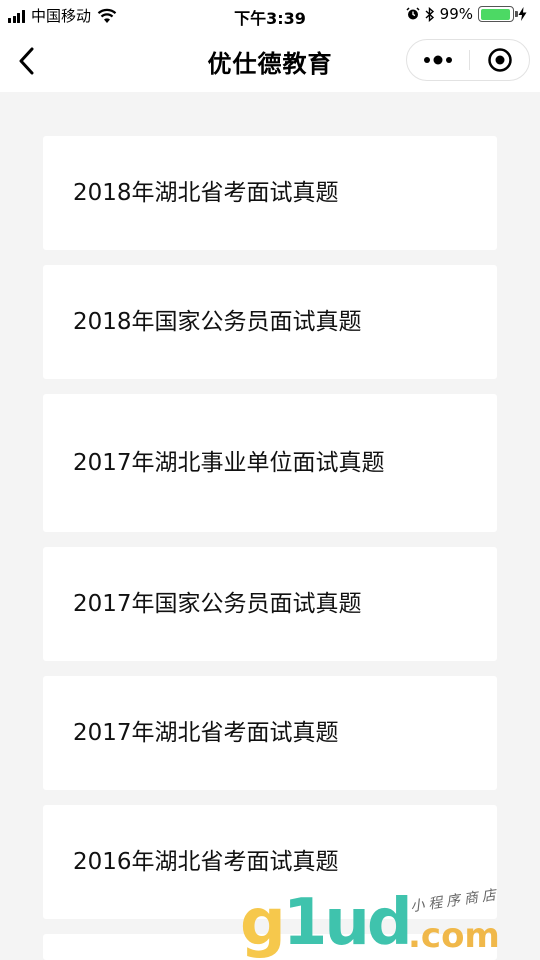 The height and width of the screenshot is (960, 540). Describe the element at coordinates (217, 604) in the screenshot. I see `list-item-label: 2017年国家公务员面试真题` at that location.